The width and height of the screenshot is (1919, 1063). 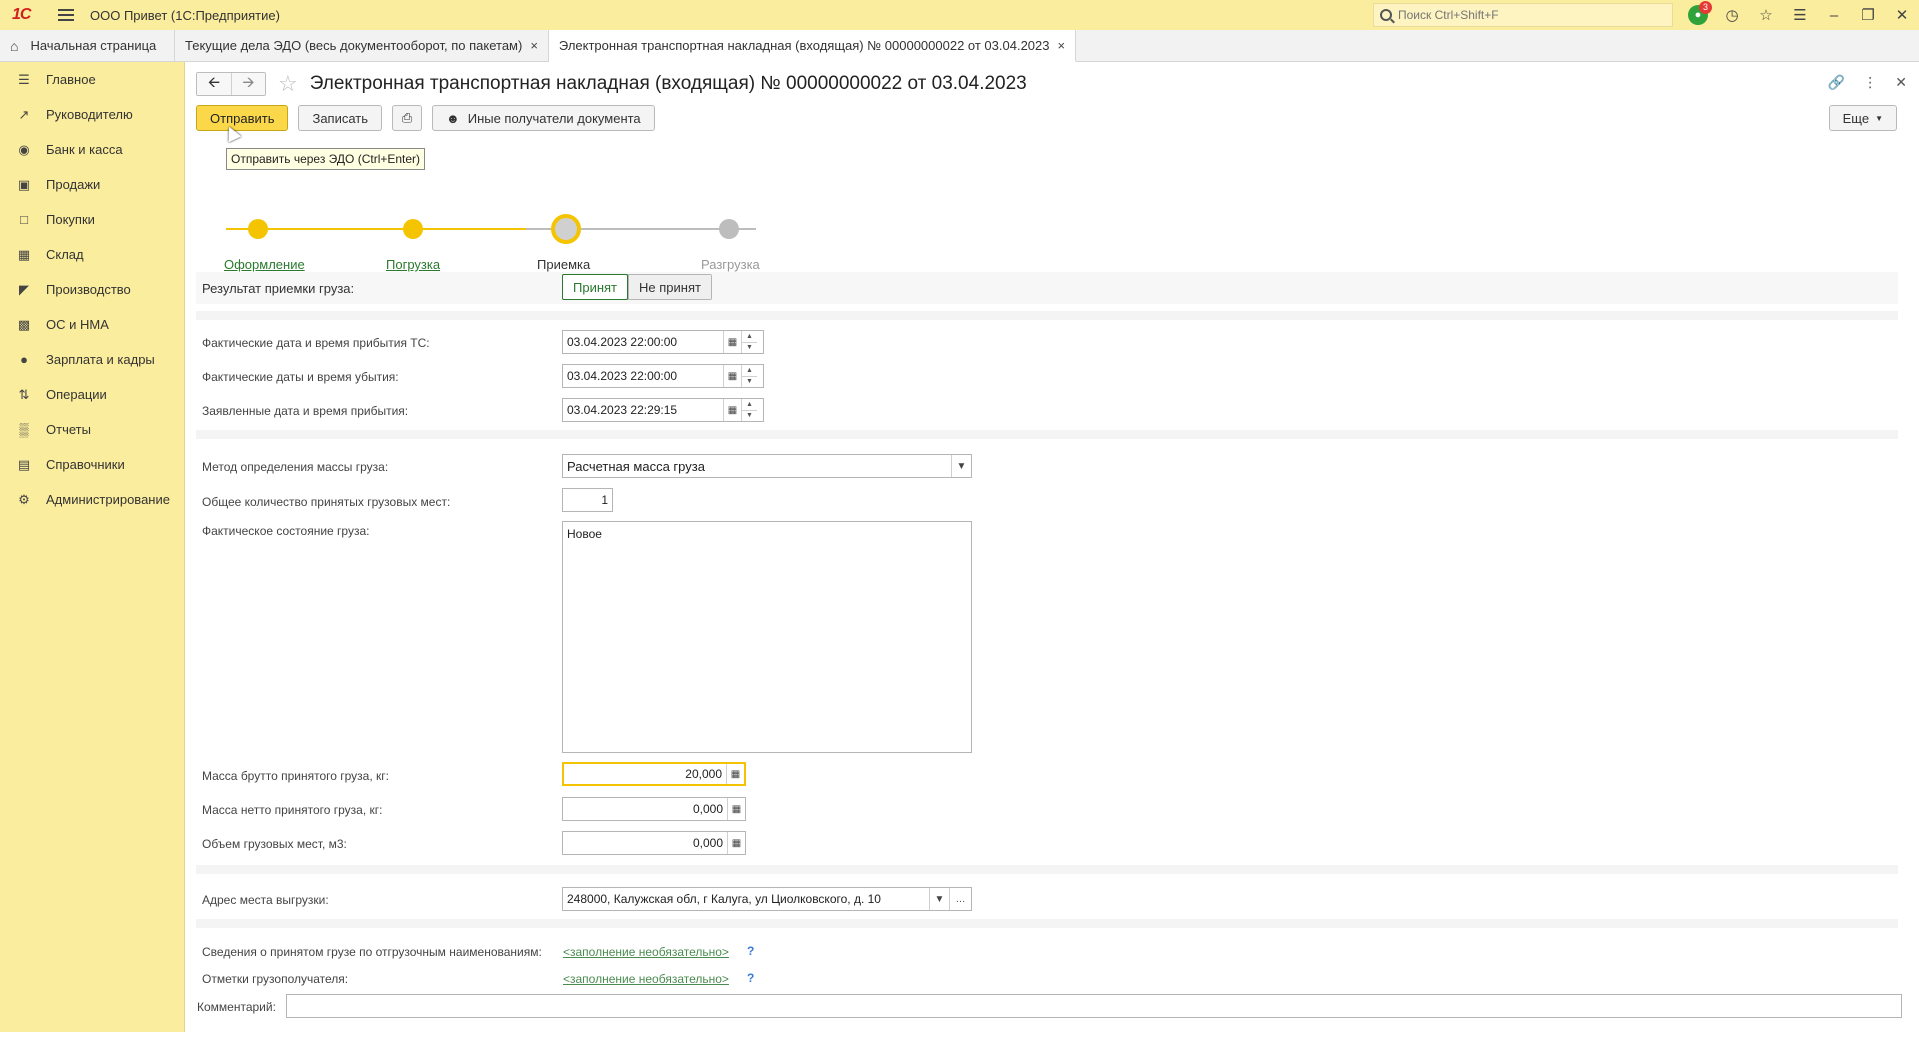 I want to click on forward-arrow-icon: 🡪, so click(x=248, y=84).